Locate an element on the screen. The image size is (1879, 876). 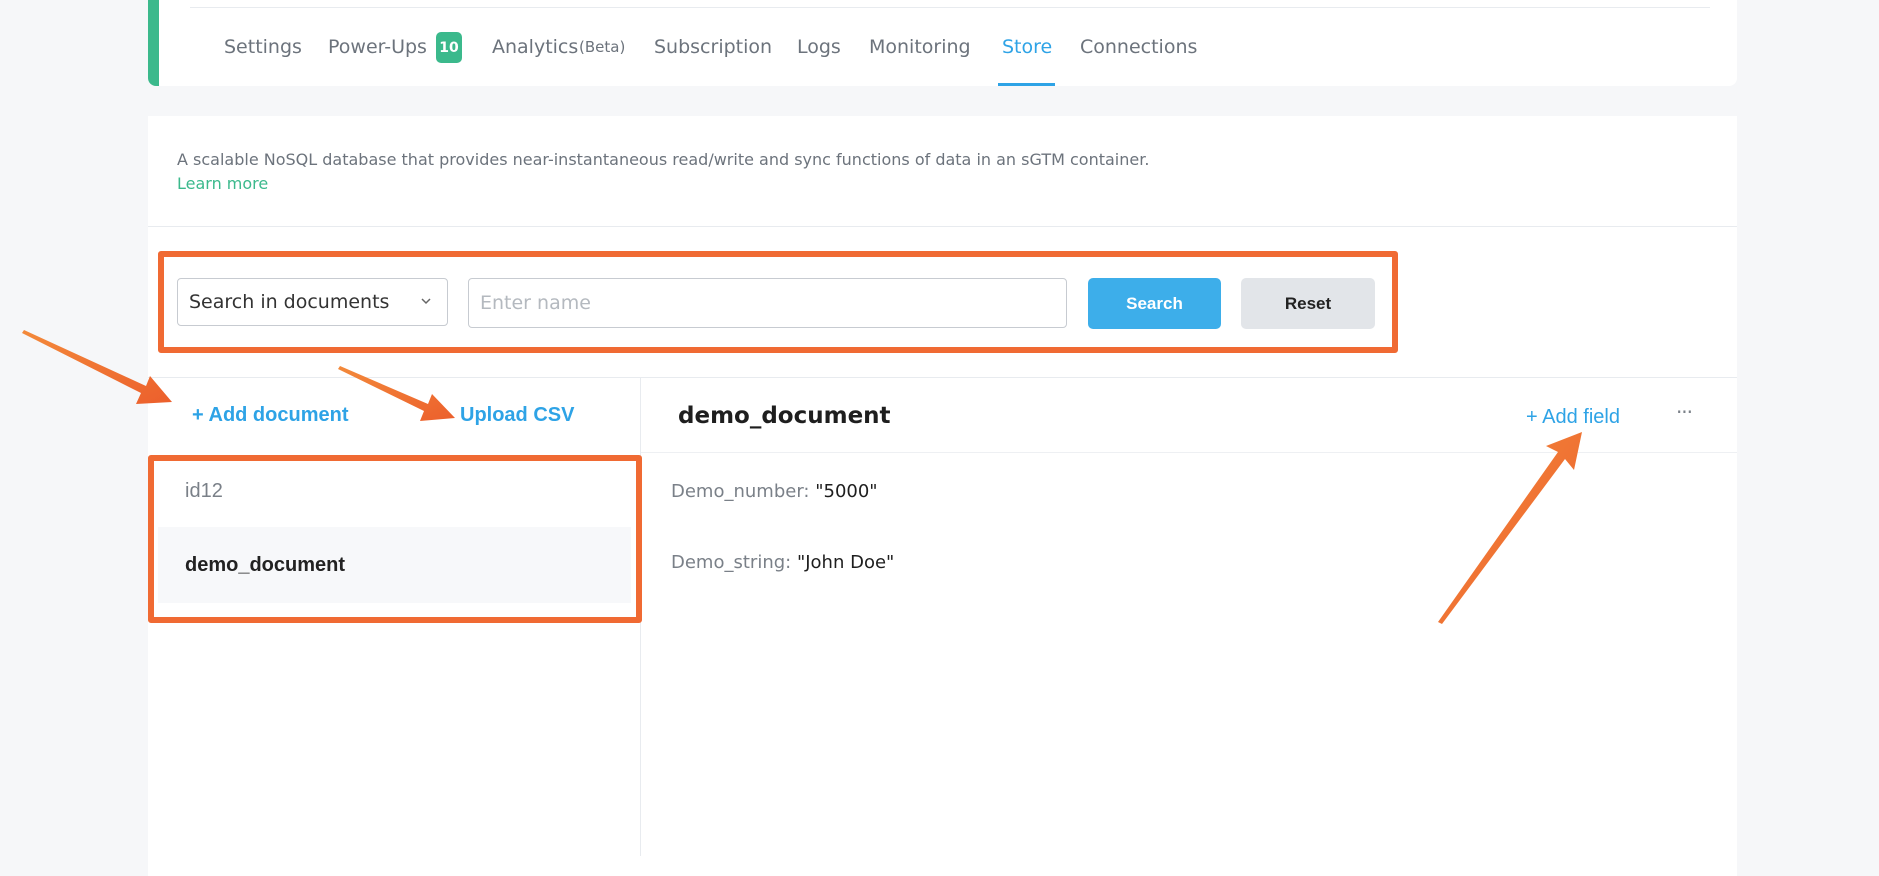
document-name: demo_document is located at coordinates (265, 564).